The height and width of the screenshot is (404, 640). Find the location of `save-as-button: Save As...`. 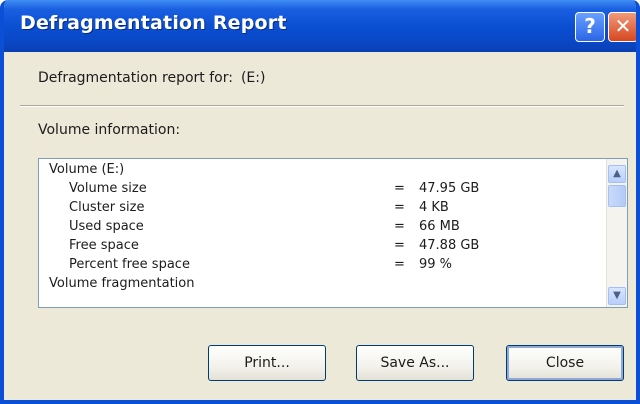

save-as-button: Save As... is located at coordinates (415, 363).